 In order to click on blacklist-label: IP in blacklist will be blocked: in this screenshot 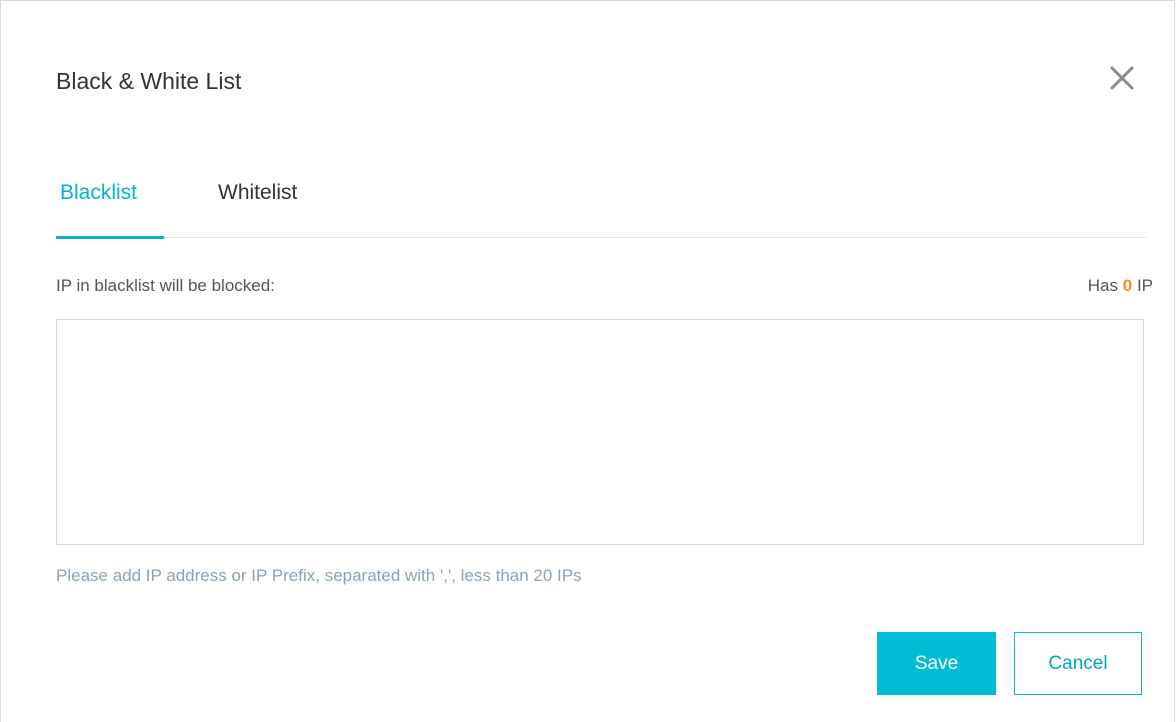, I will do `click(165, 285)`.